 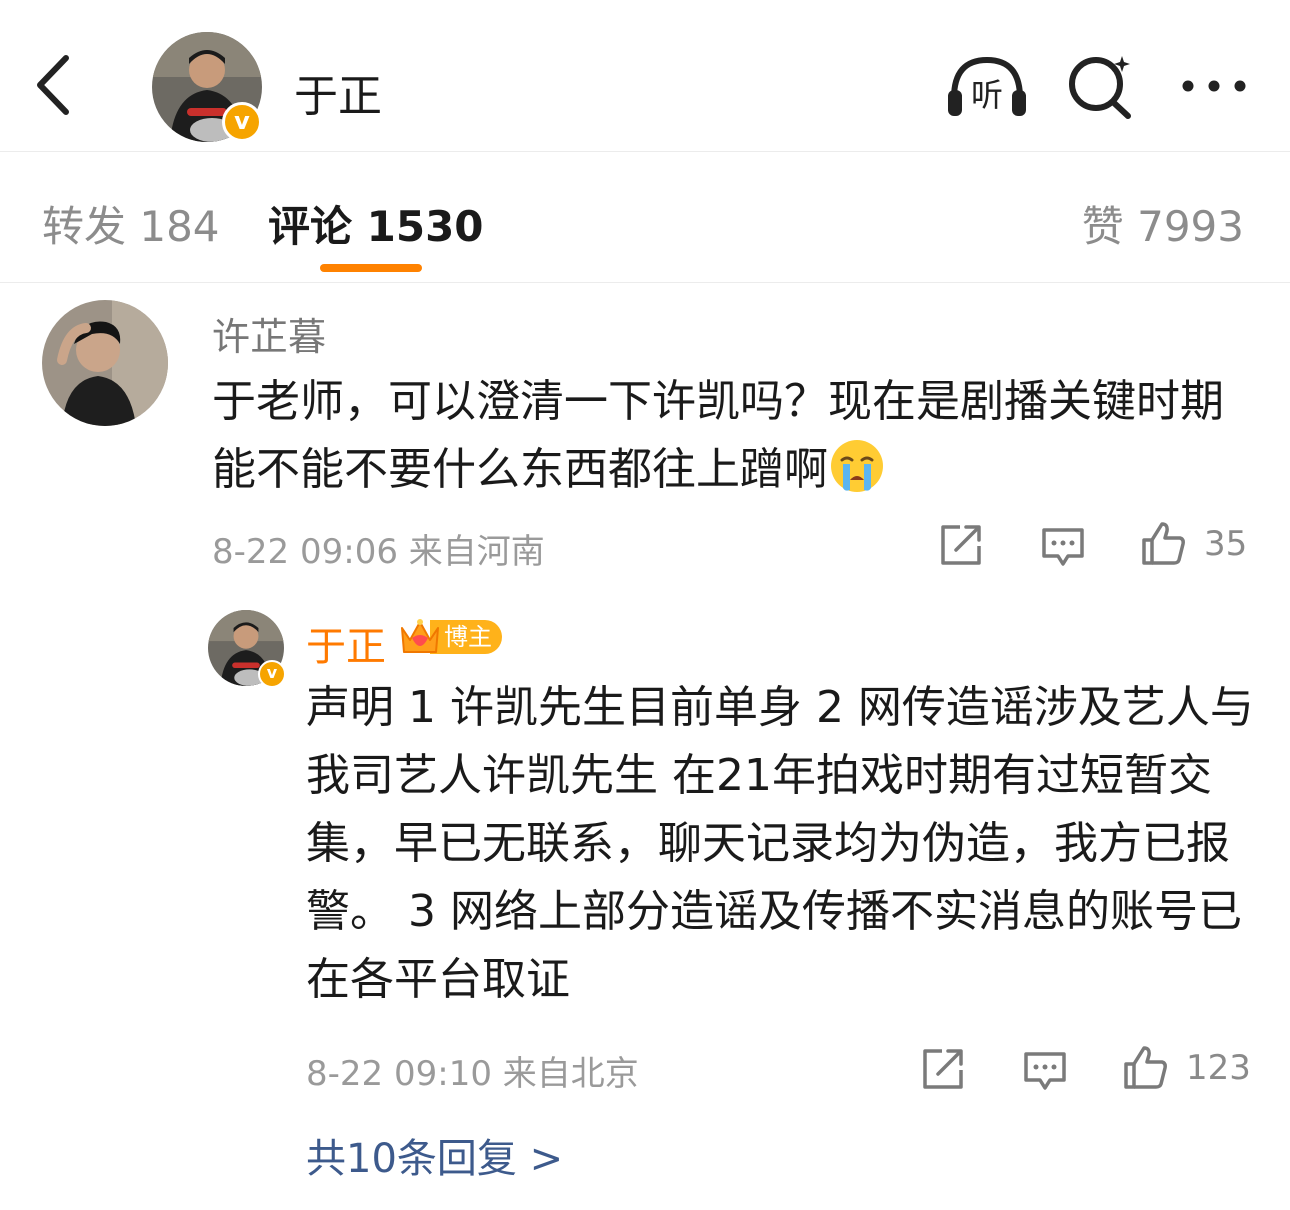 What do you see at coordinates (434, 1155) in the screenshot?
I see `view-more-replies-link: 共10条回复 >` at bounding box center [434, 1155].